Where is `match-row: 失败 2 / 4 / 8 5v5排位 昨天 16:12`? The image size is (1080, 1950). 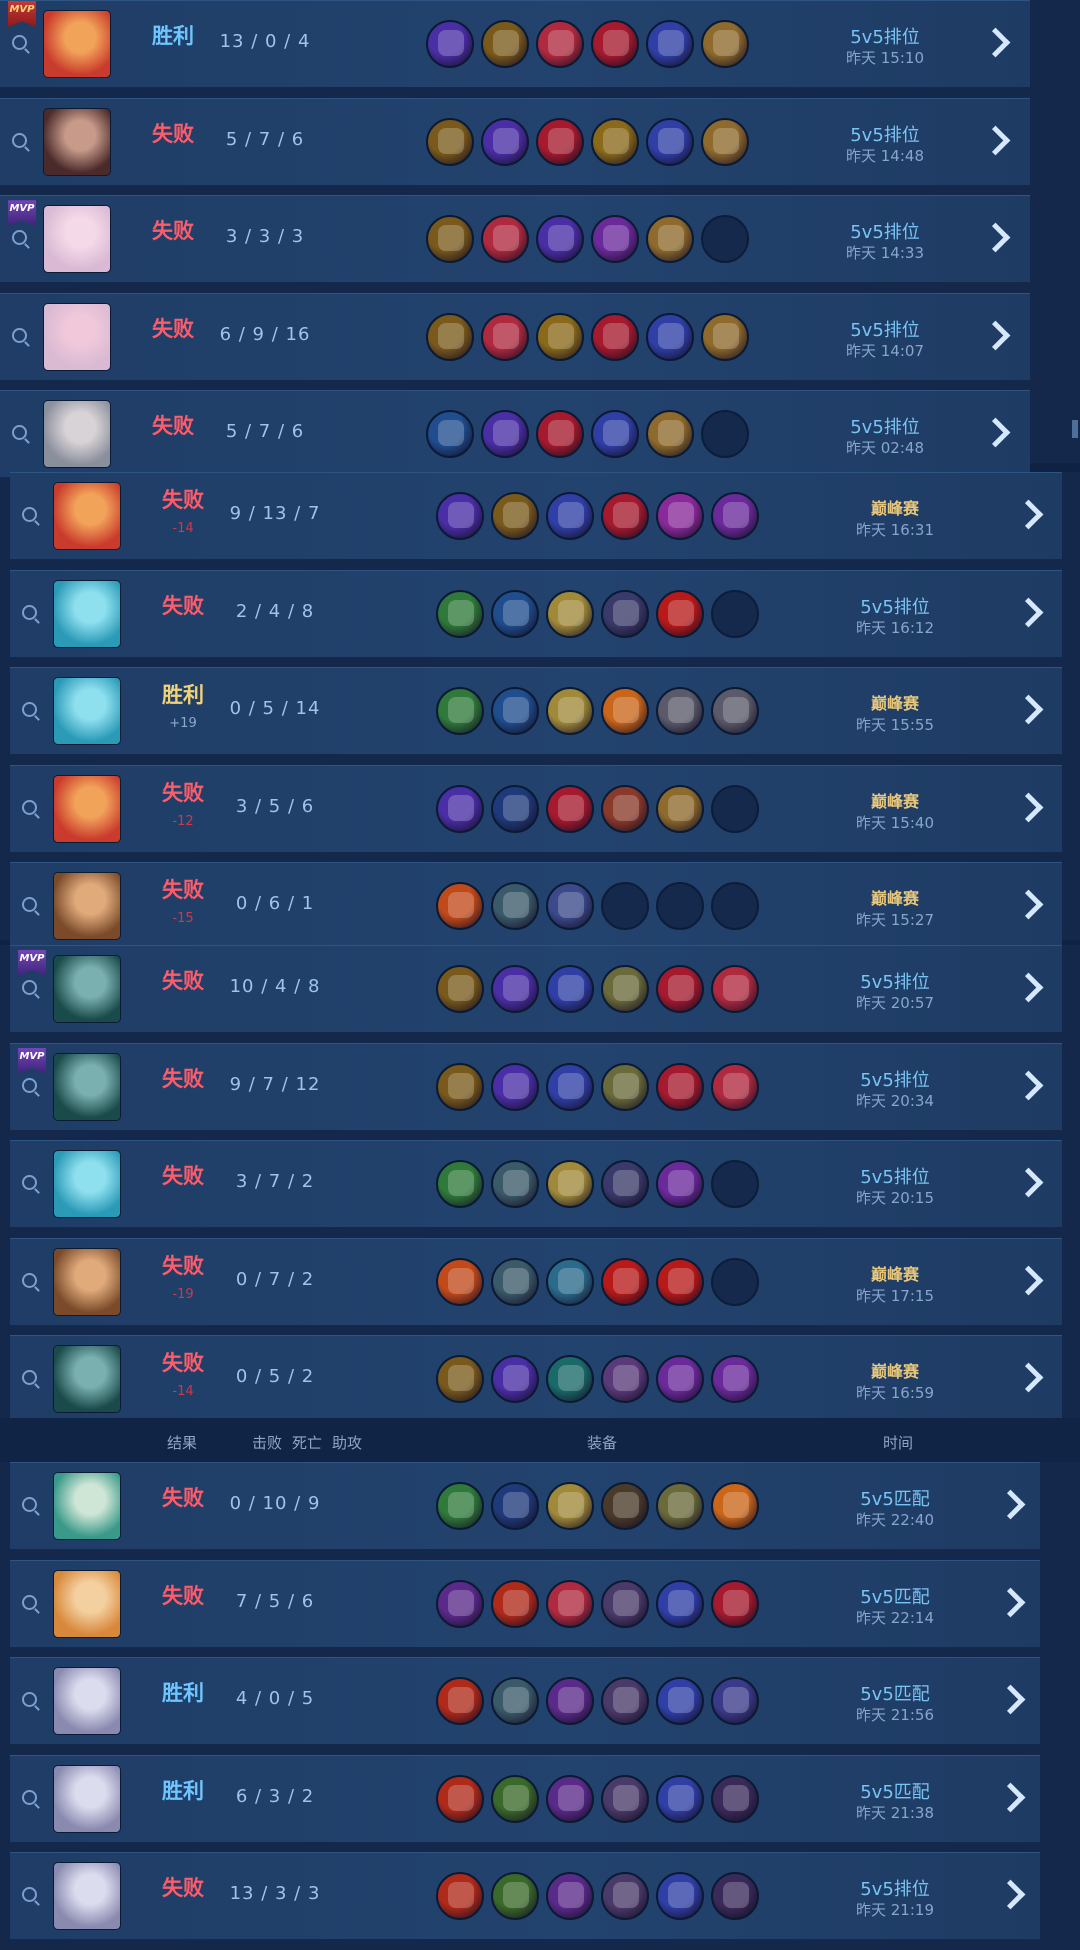 match-row: 失败 2 / 4 / 8 5v5排位 昨天 16:12 is located at coordinates (536, 613).